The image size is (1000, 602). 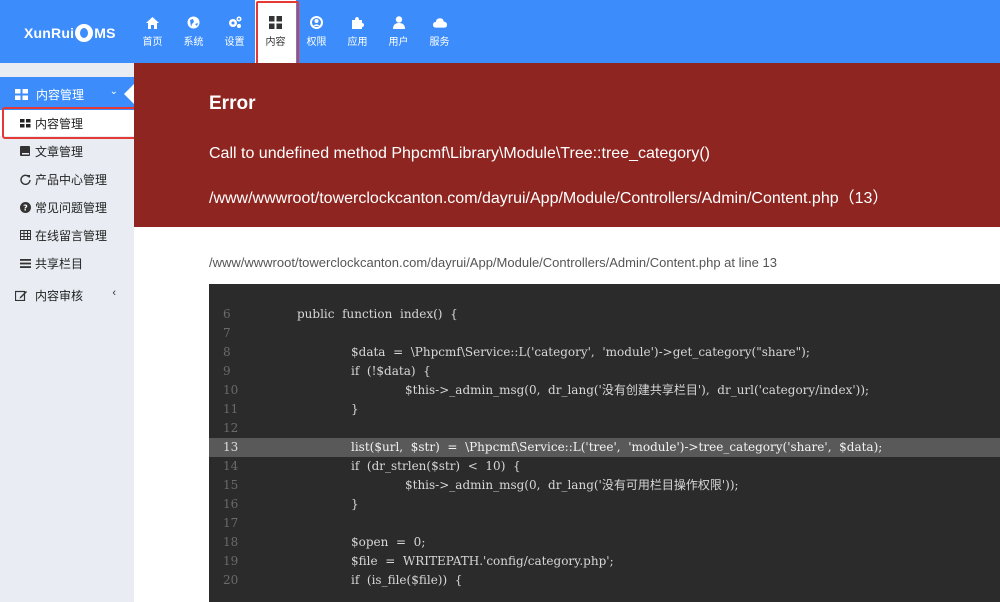 I want to click on cogs-icon, so click(x=235, y=23).